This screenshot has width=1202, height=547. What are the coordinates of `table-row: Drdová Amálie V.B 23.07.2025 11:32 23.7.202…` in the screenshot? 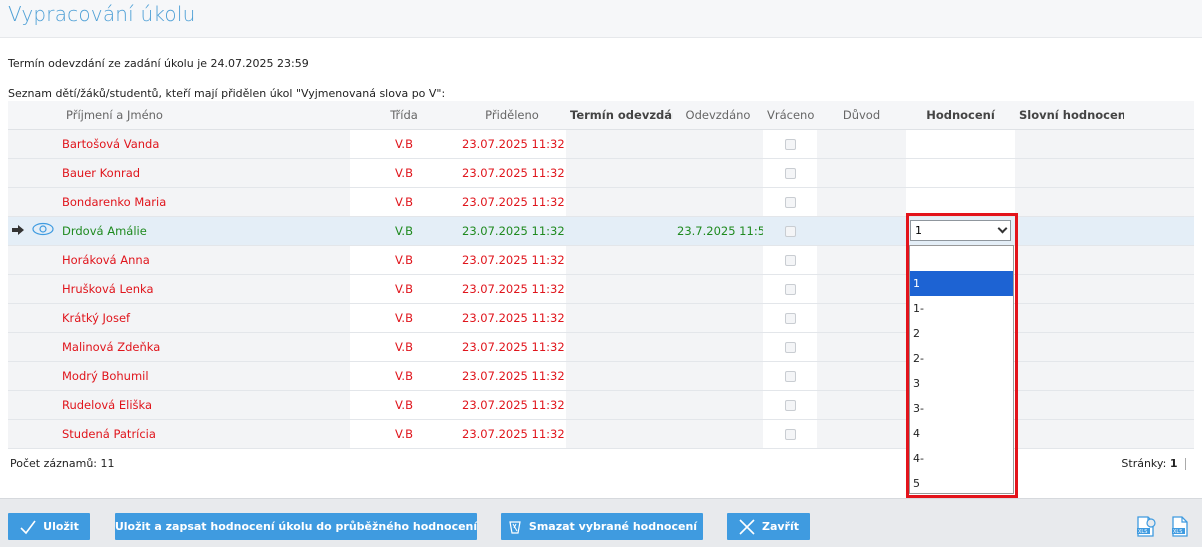 It's located at (601, 231).